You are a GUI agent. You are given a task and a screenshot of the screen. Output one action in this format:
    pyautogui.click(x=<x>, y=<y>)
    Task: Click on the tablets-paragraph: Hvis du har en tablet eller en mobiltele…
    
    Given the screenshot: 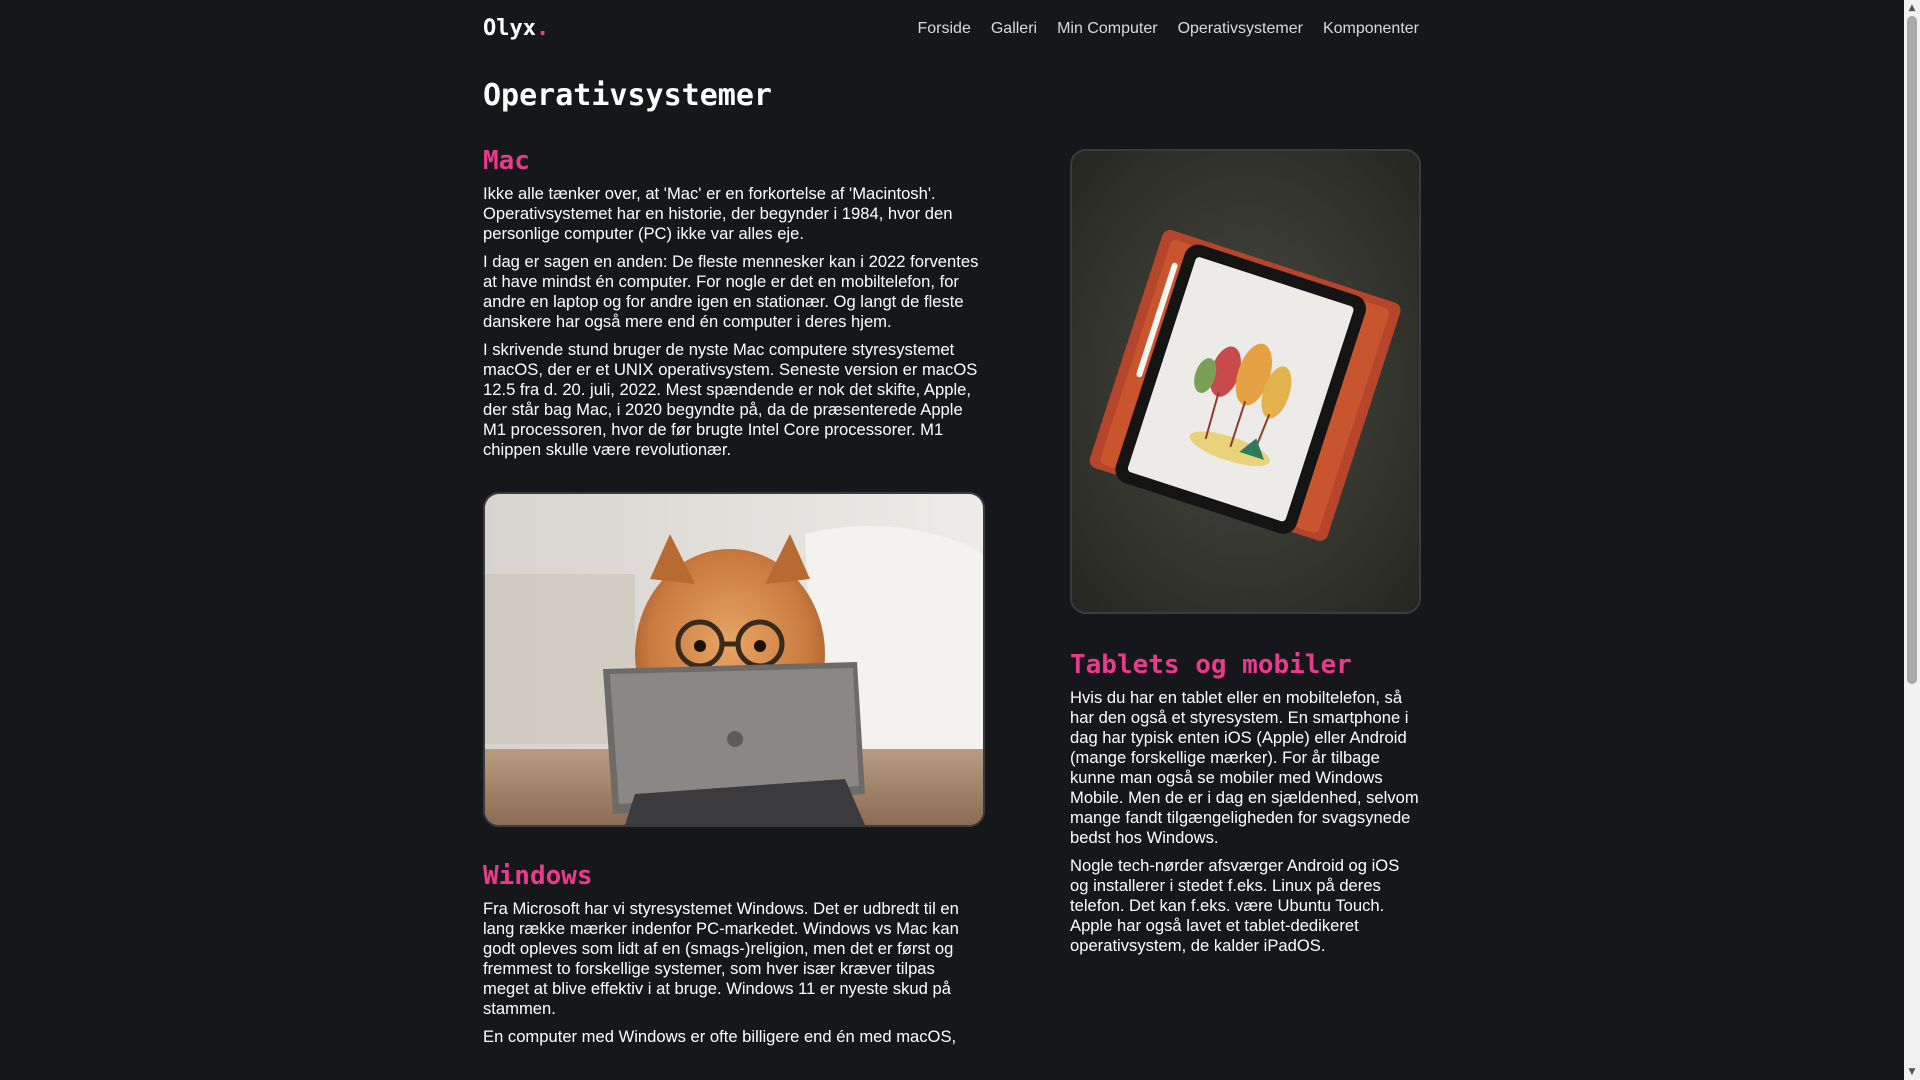 What is the action you would take?
    pyautogui.click(x=1244, y=767)
    